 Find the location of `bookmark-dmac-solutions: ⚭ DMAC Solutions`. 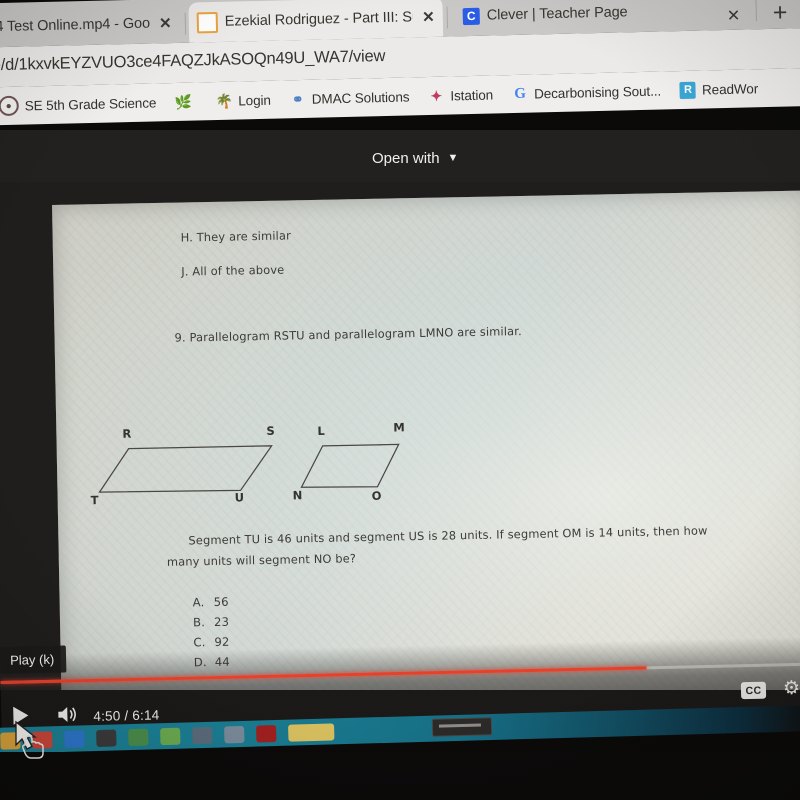

bookmark-dmac-solutions: ⚭ DMAC Solutions is located at coordinates (350, 97).